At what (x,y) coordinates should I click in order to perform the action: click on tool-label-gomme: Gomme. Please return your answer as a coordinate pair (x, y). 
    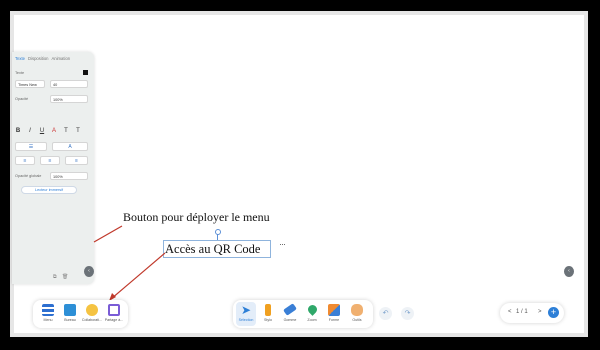
    Looking at the image, I should click on (290, 320).